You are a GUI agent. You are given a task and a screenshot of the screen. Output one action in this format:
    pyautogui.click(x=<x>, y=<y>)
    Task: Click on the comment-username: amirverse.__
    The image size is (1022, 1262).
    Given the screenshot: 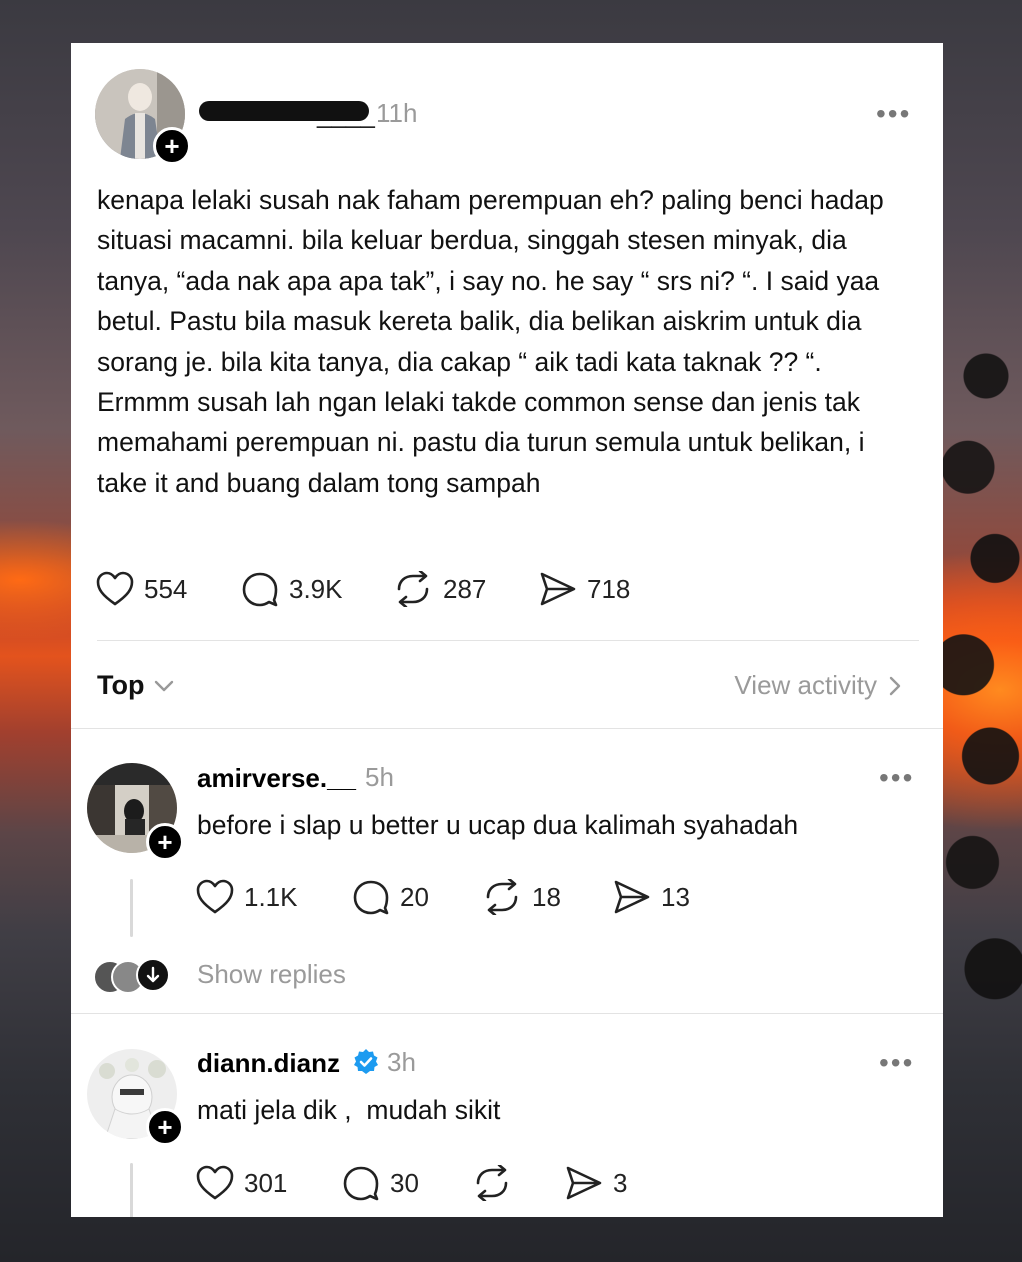 What is the action you would take?
    pyautogui.click(x=276, y=778)
    